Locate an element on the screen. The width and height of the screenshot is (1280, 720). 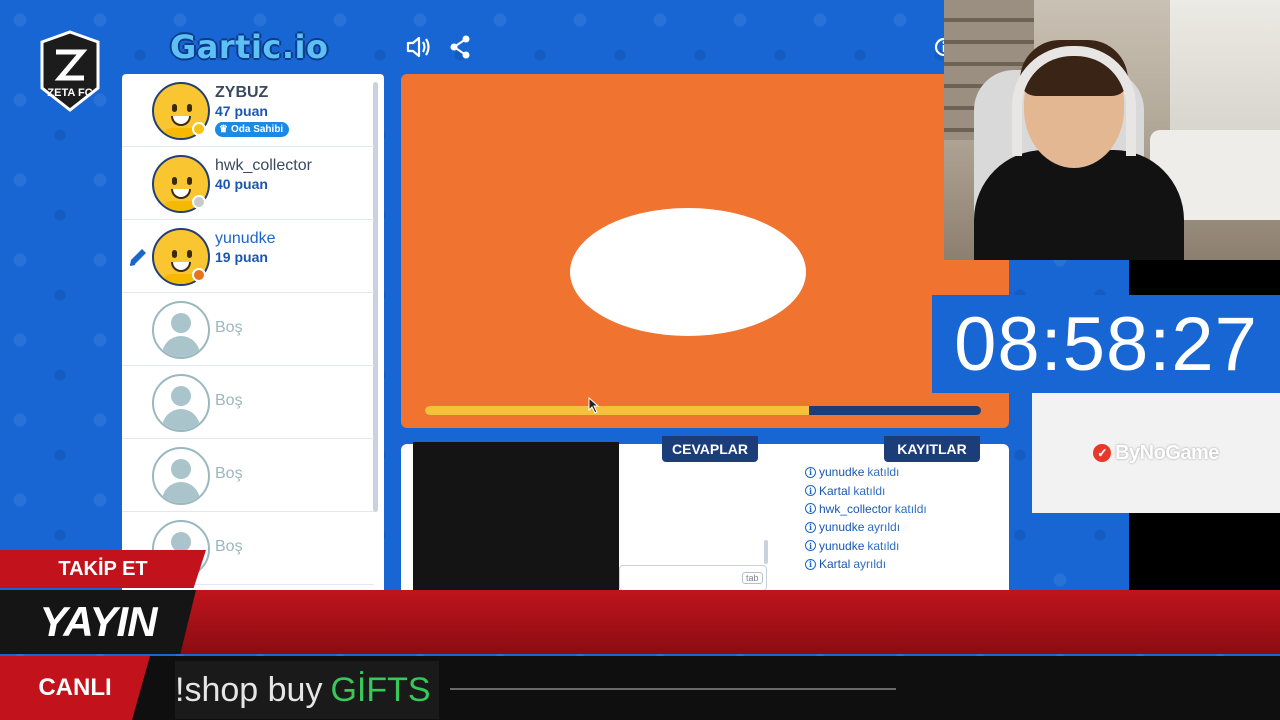
room-owner-badge: ♛ Oda Sahibi is located at coordinates (252, 129).